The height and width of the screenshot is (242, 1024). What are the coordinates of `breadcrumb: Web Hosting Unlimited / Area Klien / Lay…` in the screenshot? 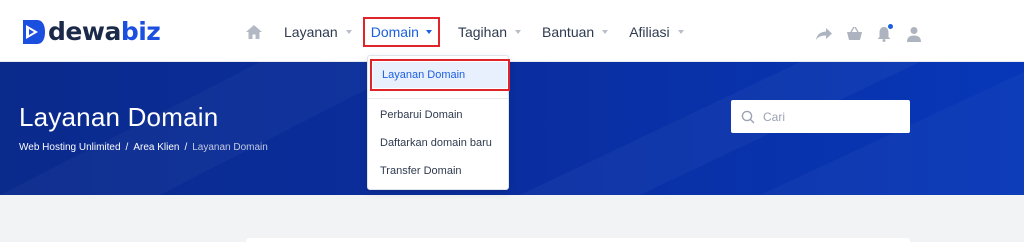 It's located at (143, 147).